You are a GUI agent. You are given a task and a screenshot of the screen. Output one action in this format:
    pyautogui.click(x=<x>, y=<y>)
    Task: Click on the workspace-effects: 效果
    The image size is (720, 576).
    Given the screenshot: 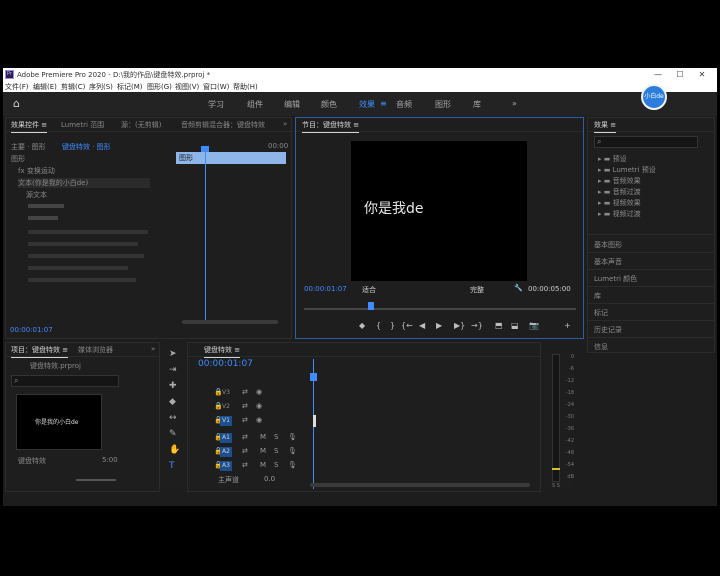 What is the action you would take?
    pyautogui.click(x=367, y=104)
    